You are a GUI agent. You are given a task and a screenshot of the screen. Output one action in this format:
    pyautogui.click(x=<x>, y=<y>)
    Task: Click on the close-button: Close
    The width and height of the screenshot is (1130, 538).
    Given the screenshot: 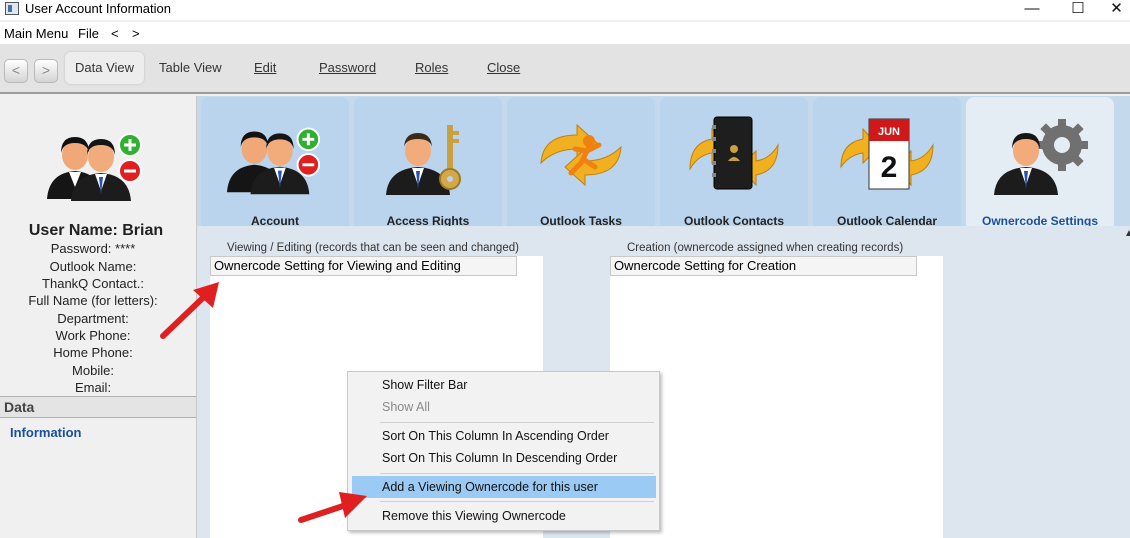 What is the action you would take?
    pyautogui.click(x=503, y=68)
    